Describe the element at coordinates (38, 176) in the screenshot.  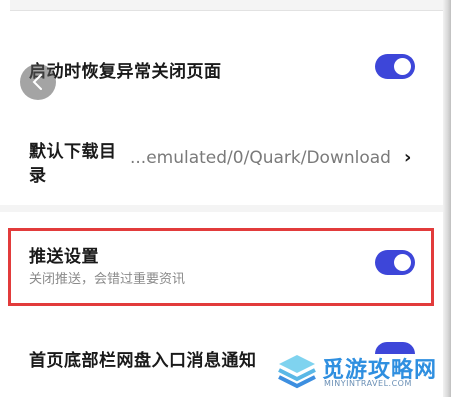
I see `download-directory-label-line2: 录` at that location.